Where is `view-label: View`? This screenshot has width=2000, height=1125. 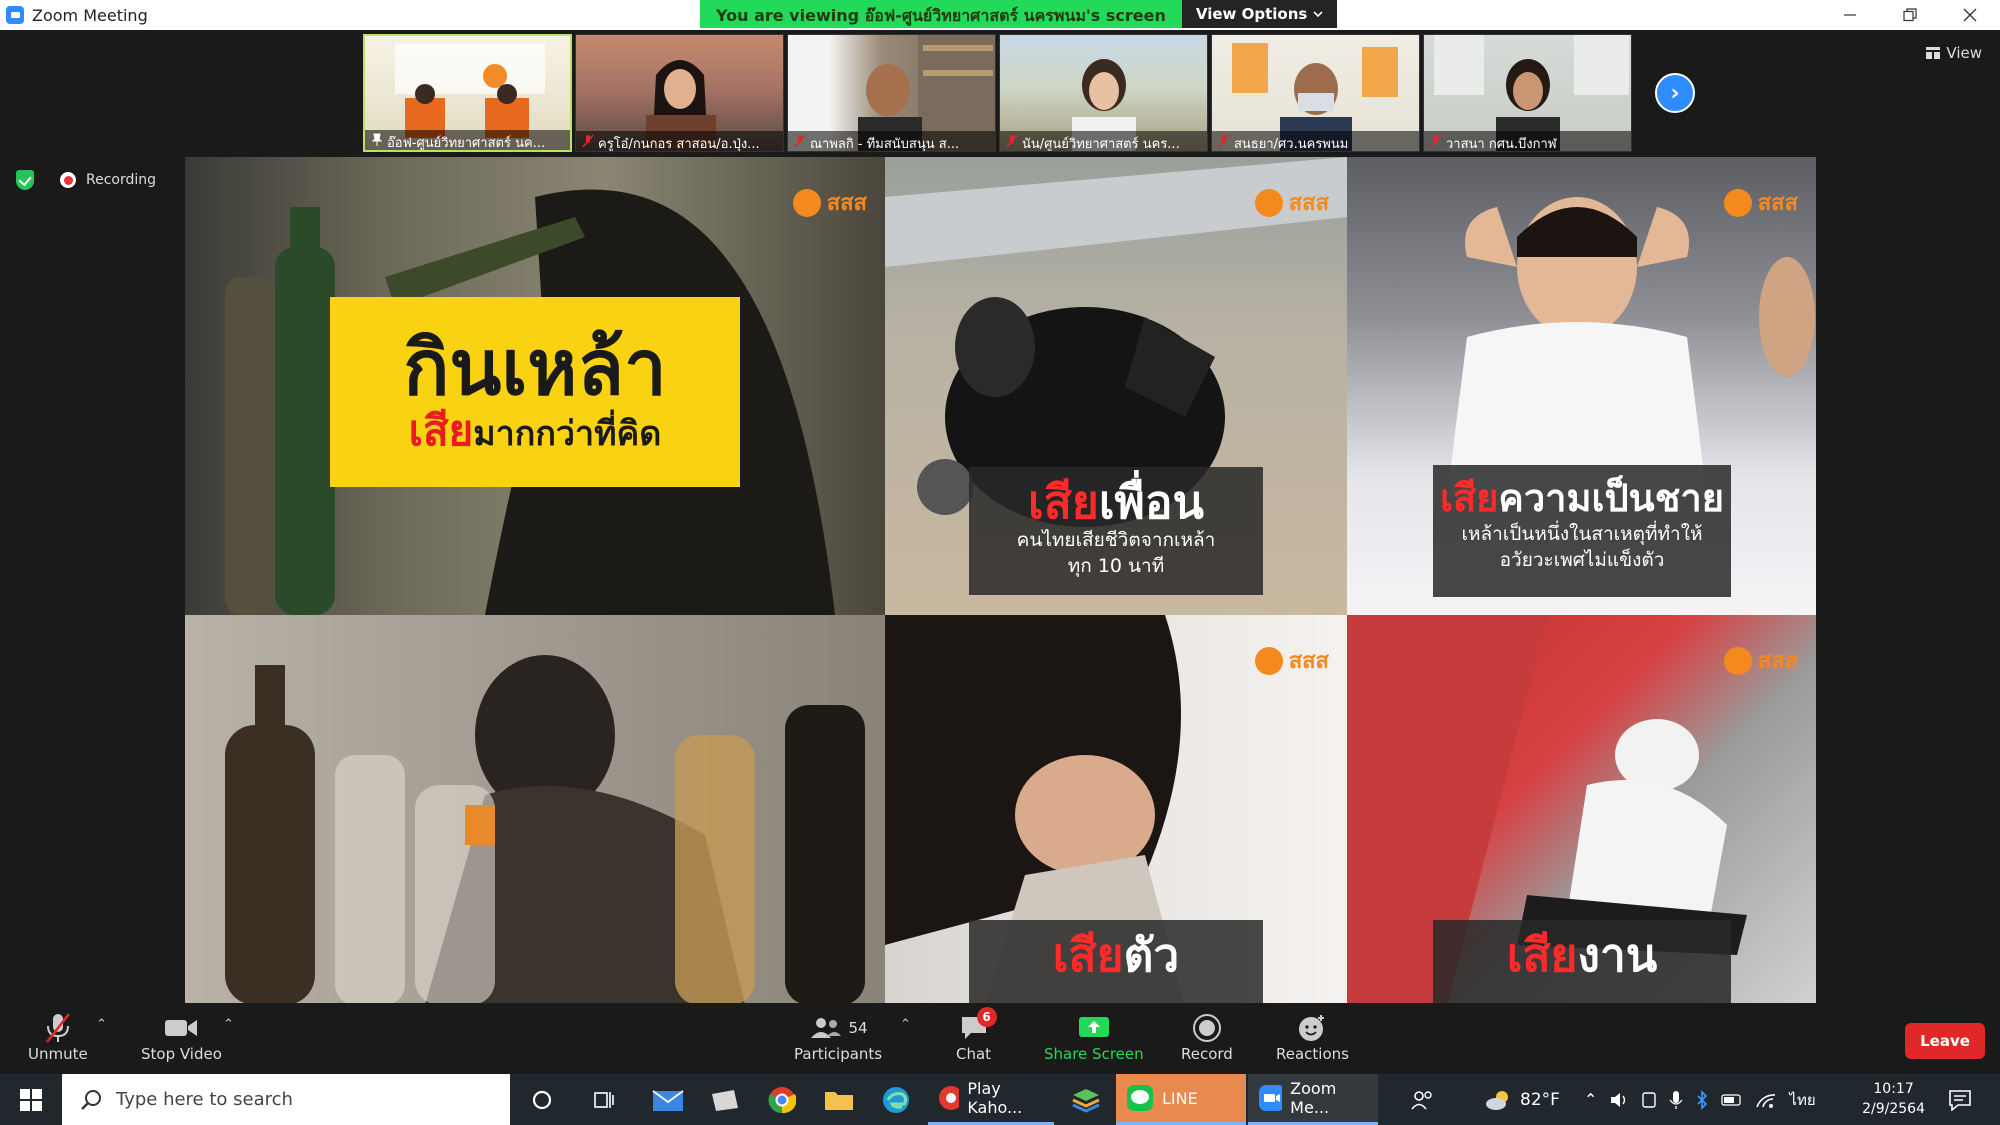 view-label: View is located at coordinates (1964, 53).